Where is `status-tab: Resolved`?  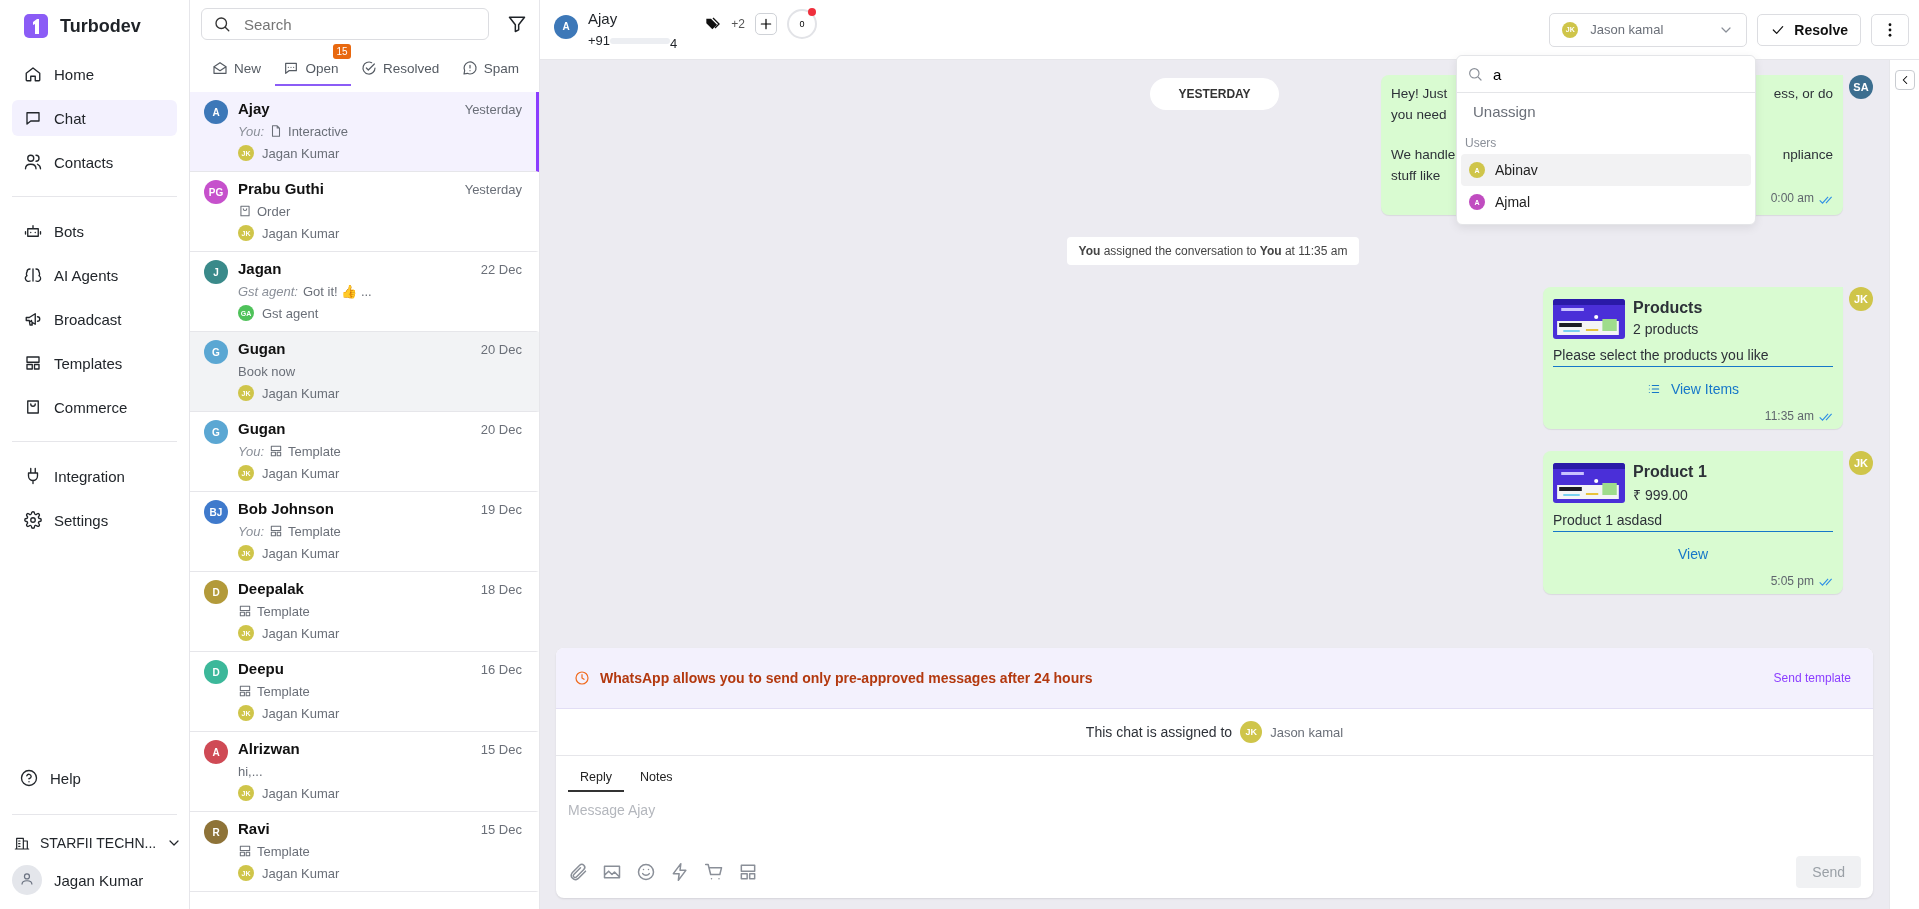 status-tab: Resolved is located at coordinates (402, 65).